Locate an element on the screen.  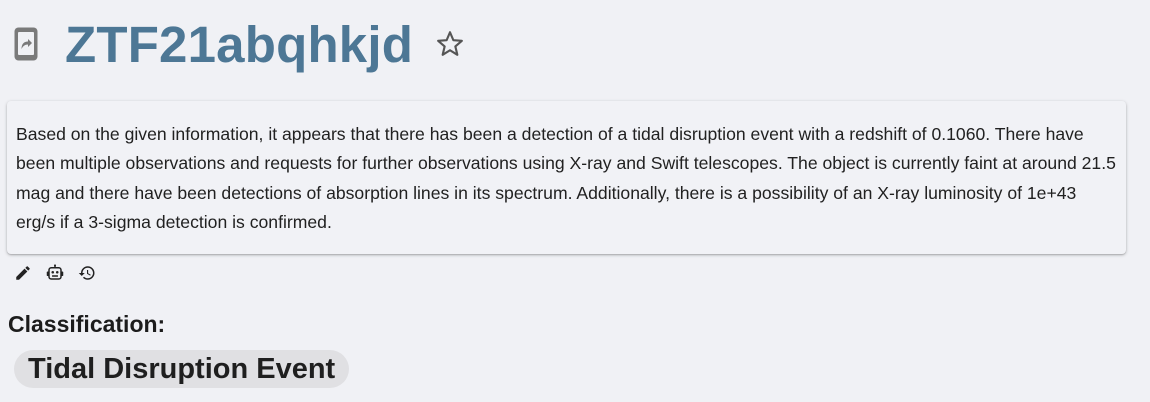
classification-chip: Tidal Disruption Event is located at coordinates (182, 369).